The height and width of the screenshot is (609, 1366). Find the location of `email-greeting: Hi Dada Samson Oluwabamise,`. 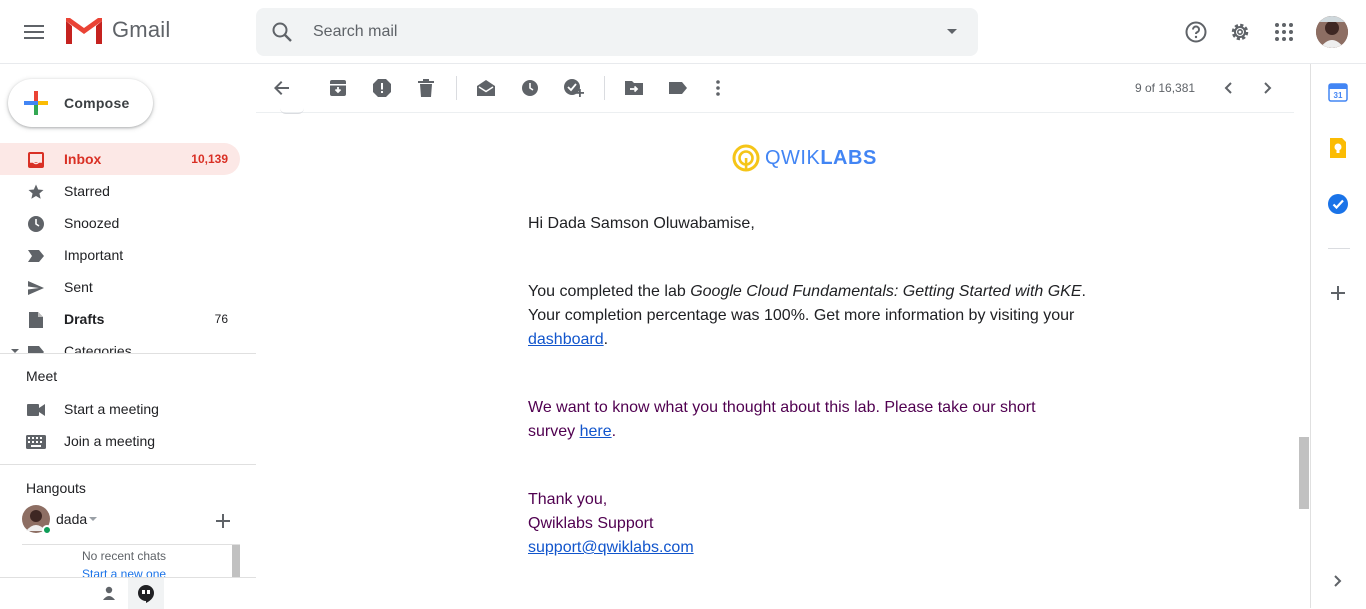

email-greeting: Hi Dada Samson Oluwabamise, is located at coordinates (641, 223).